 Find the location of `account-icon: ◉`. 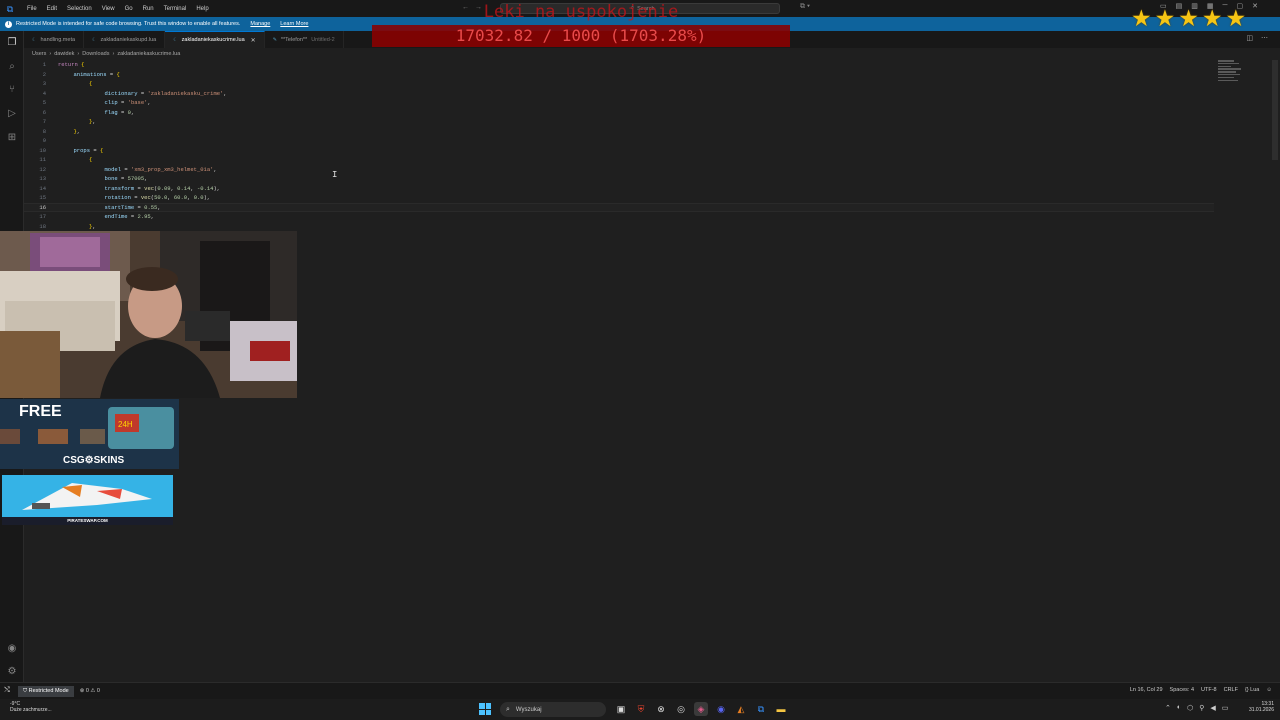

account-icon: ◉ is located at coordinates (12, 649).